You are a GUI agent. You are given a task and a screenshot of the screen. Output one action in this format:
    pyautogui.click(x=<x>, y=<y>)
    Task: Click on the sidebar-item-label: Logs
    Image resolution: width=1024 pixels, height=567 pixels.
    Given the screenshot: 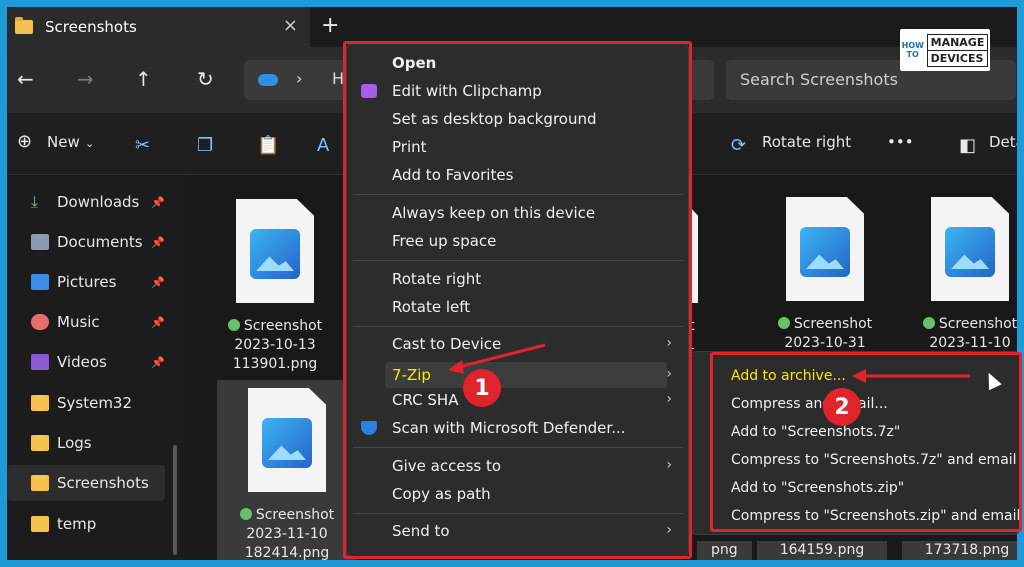 What is the action you would take?
    pyautogui.click(x=74, y=443)
    